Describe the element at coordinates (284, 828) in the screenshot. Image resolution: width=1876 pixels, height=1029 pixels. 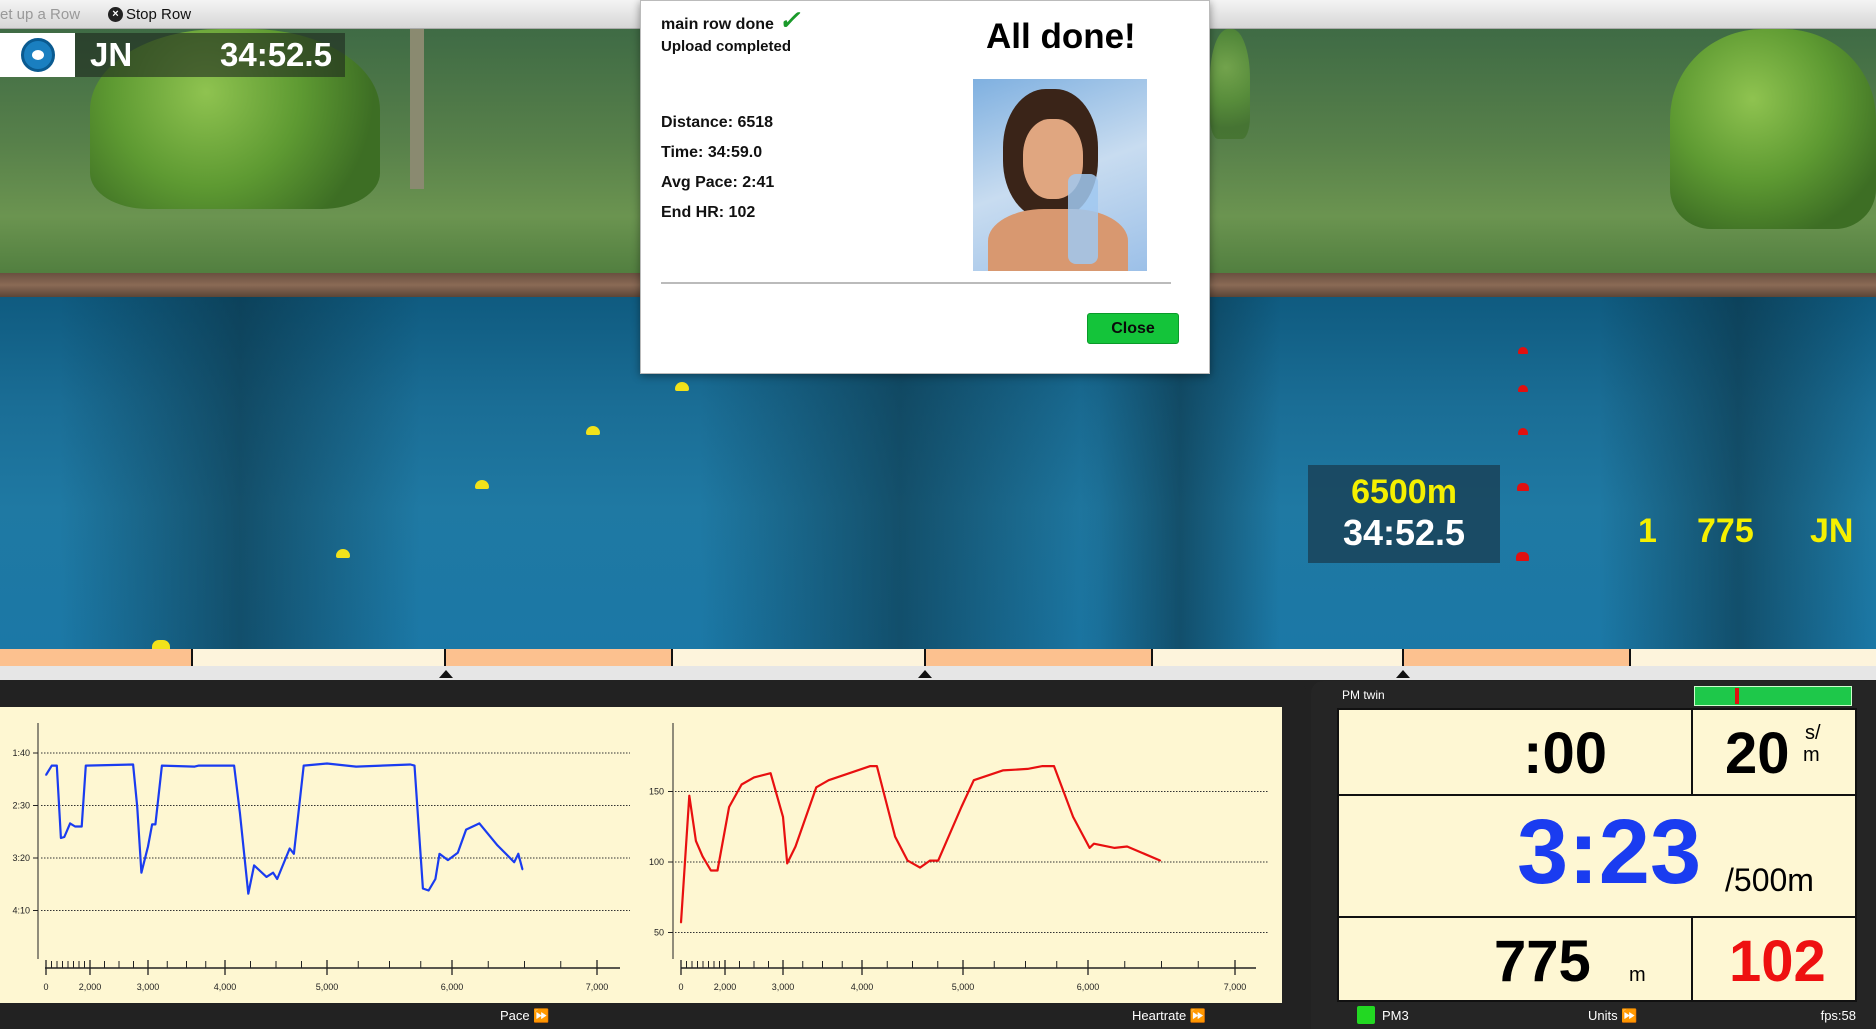
I see `pace-series-line` at that location.